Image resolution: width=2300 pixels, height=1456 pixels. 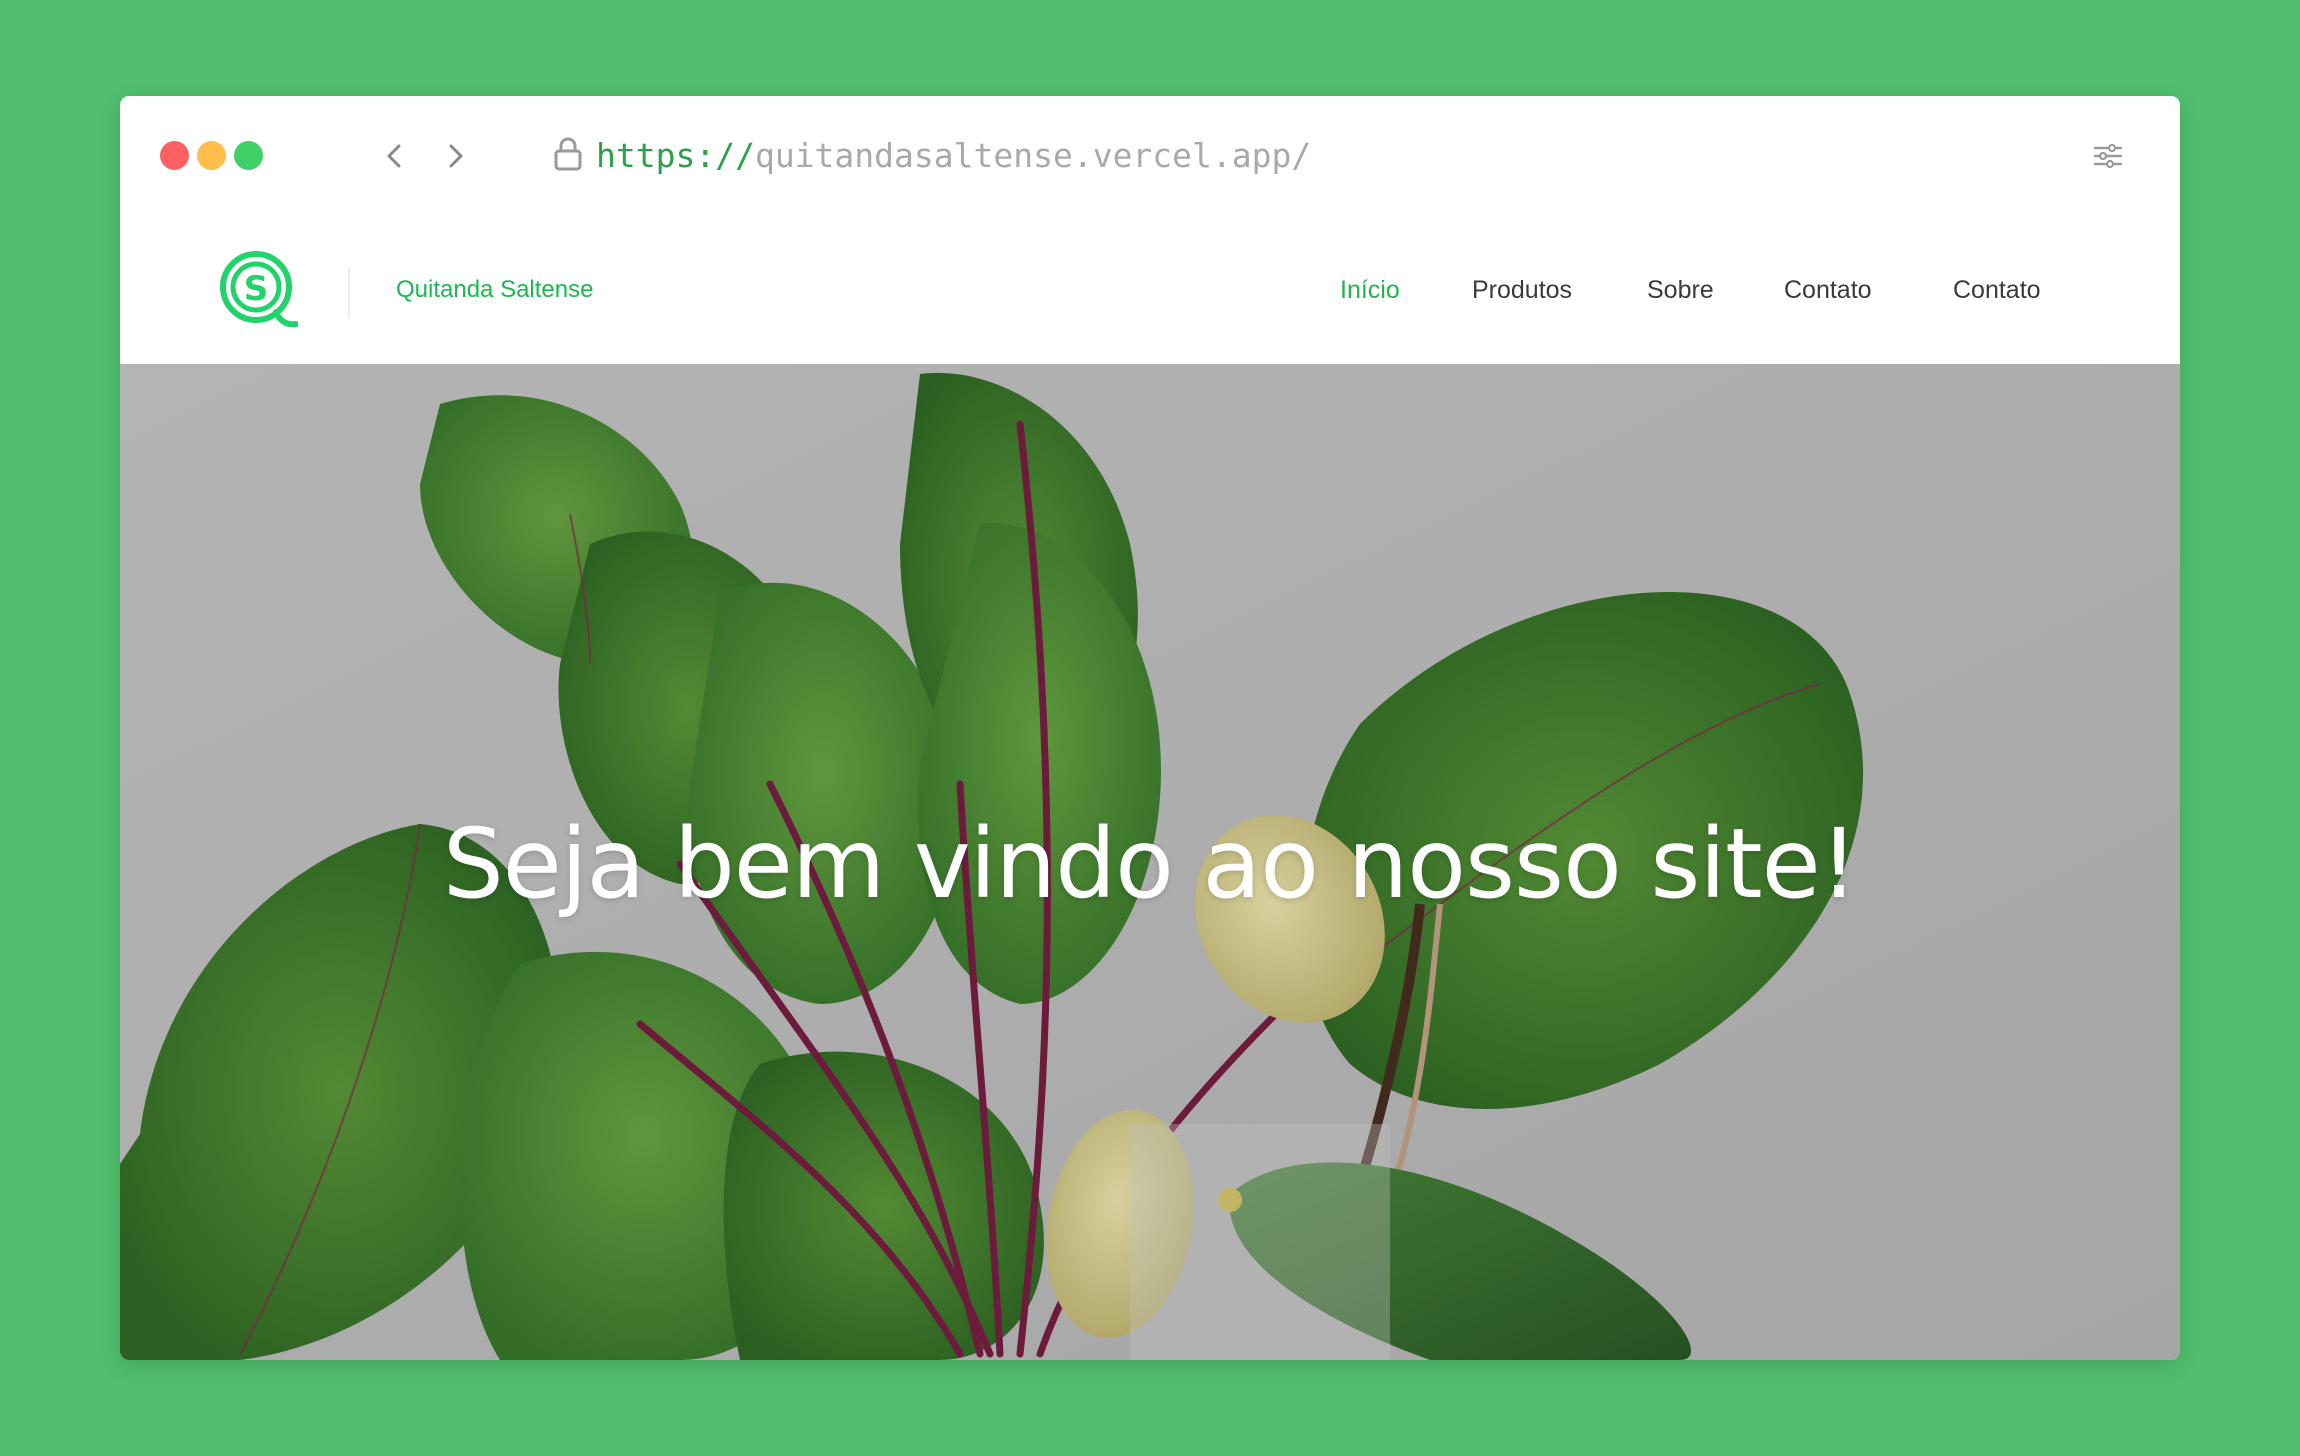 I want to click on sliders-icon, so click(x=2108, y=156).